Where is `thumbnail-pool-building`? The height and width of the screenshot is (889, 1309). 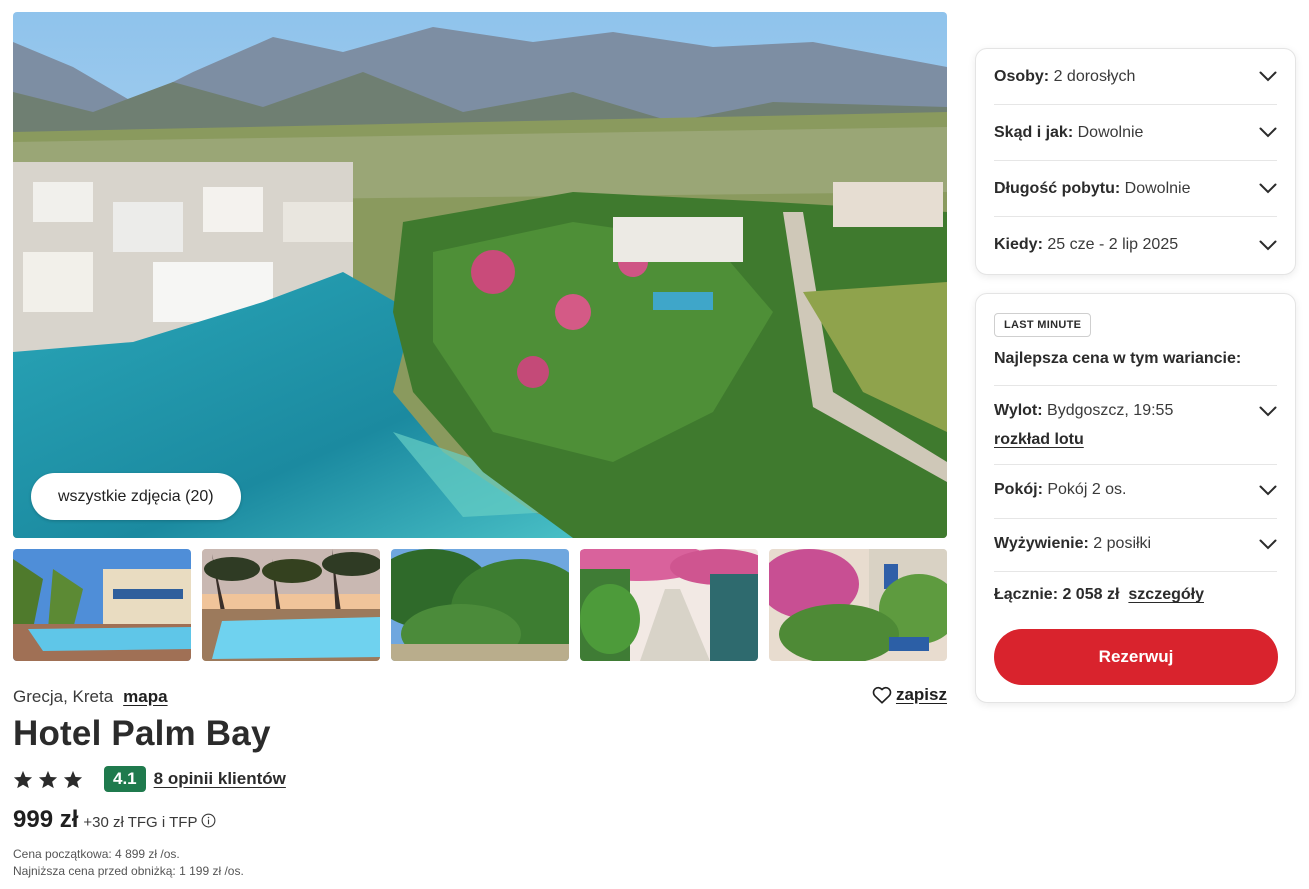 thumbnail-pool-building is located at coordinates (102, 605).